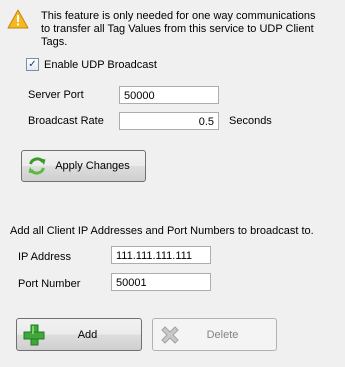 The width and height of the screenshot is (345, 367). I want to click on refresh-icon, so click(37, 166).